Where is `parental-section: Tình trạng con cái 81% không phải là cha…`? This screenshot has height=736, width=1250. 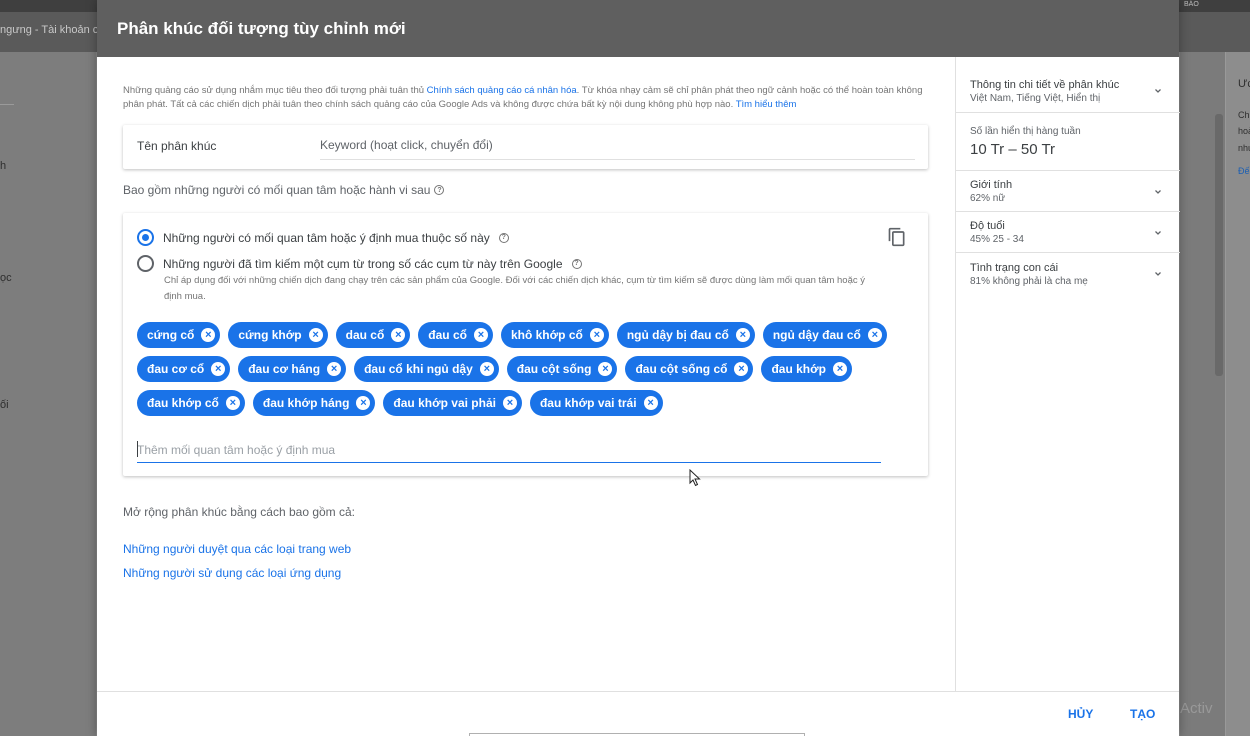 parental-section: Tình trạng con cái 81% không phải là cha… is located at coordinates (1068, 274).